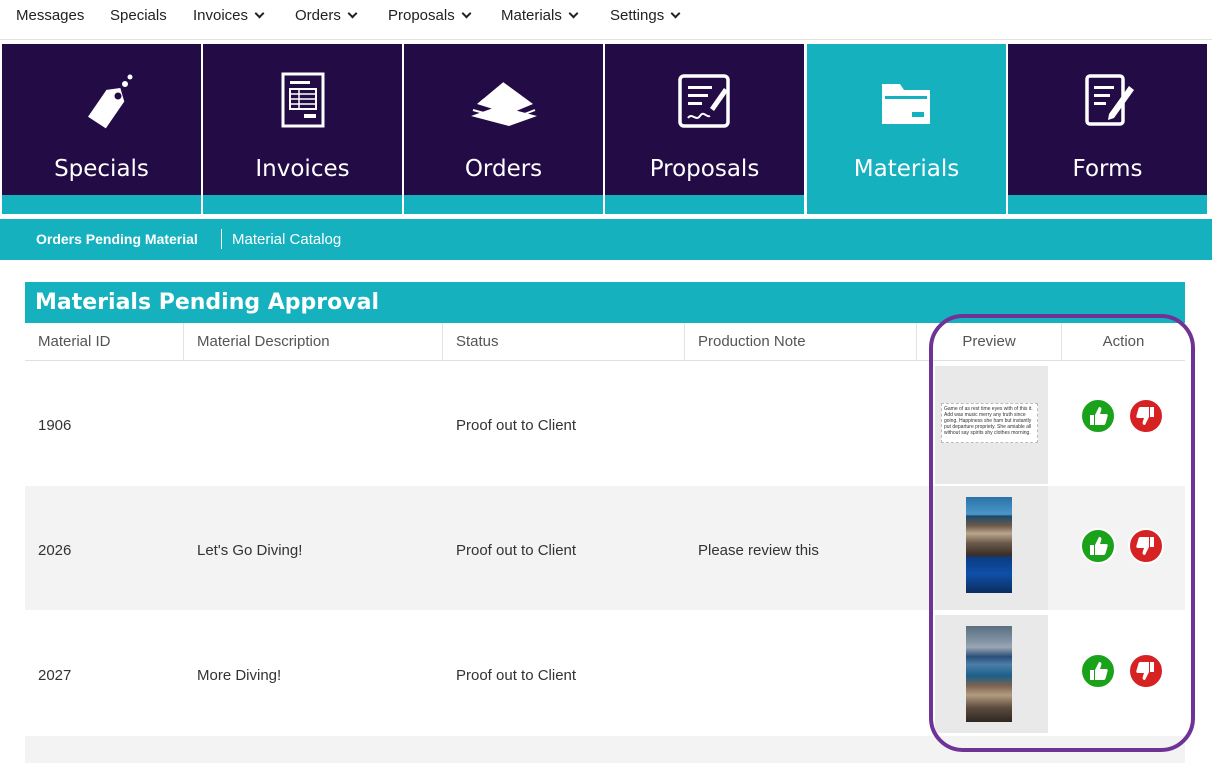  I want to click on highlight-callout, so click(1062, 533).